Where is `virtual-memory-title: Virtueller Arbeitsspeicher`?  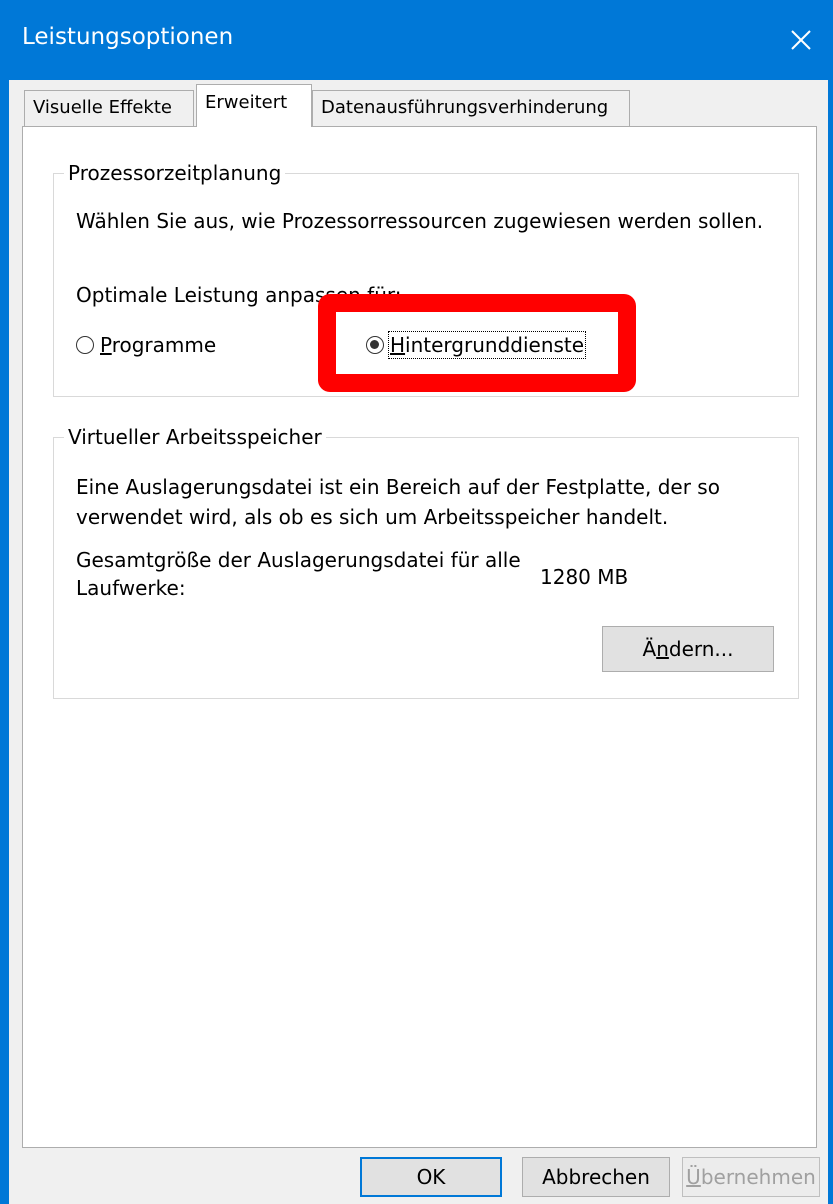
virtual-memory-title: Virtueller Arbeitsspeicher is located at coordinates (195, 437).